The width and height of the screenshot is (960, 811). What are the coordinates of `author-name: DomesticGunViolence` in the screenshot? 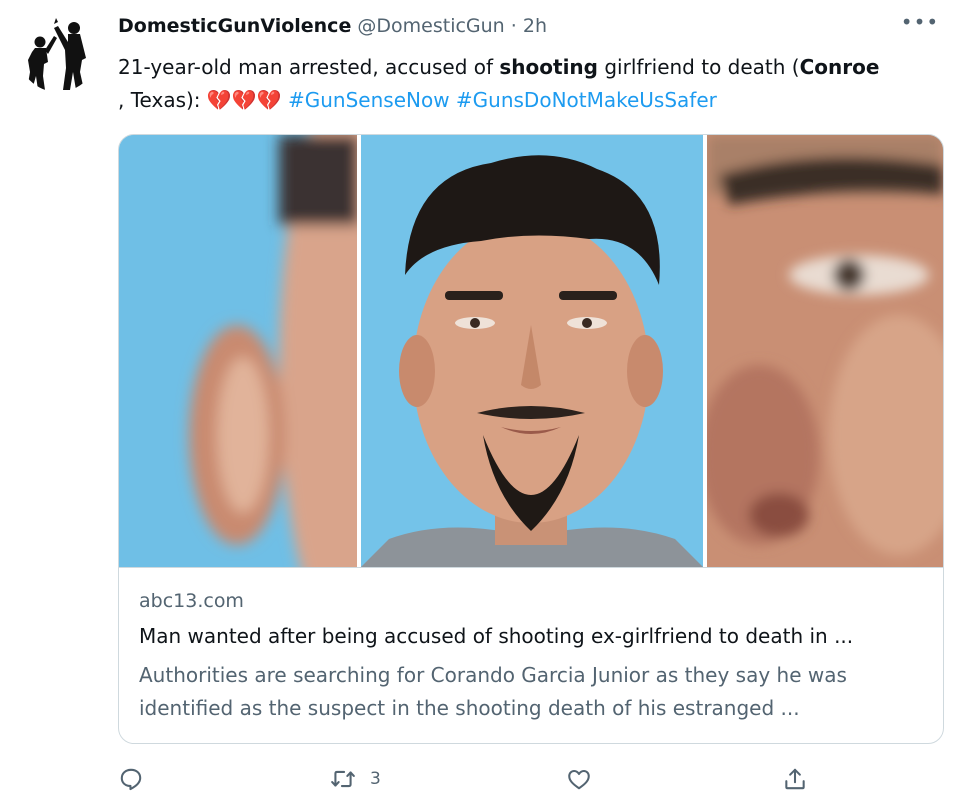 It's located at (234, 26).